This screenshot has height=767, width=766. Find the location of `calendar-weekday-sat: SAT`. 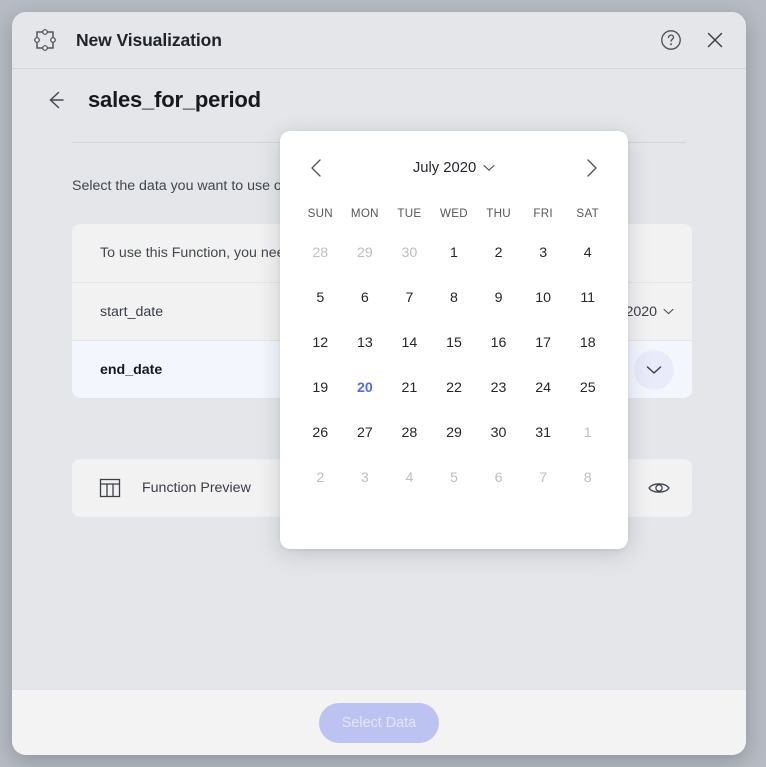

calendar-weekday-sat: SAT is located at coordinates (587, 213).